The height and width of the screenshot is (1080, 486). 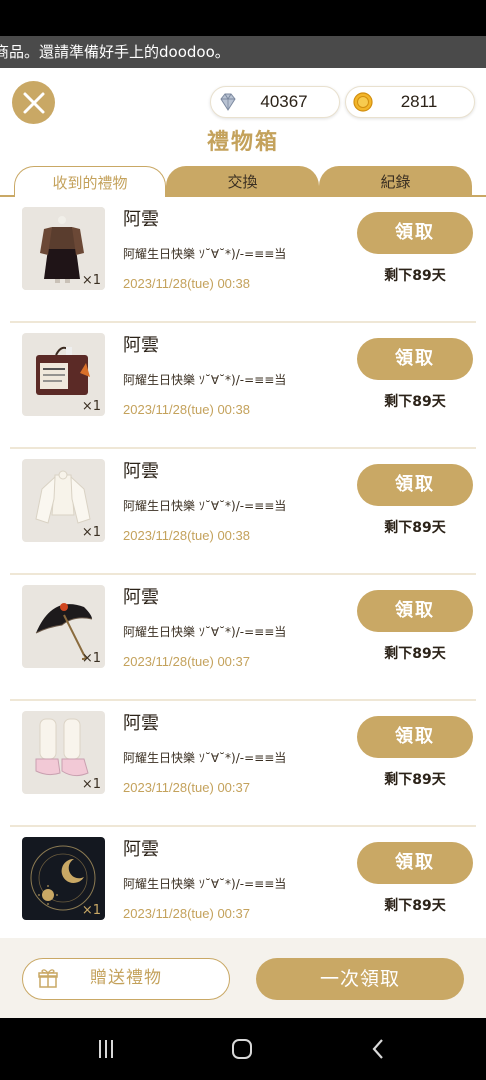 What do you see at coordinates (363, 102) in the screenshot?
I see `coin-icon` at bounding box center [363, 102].